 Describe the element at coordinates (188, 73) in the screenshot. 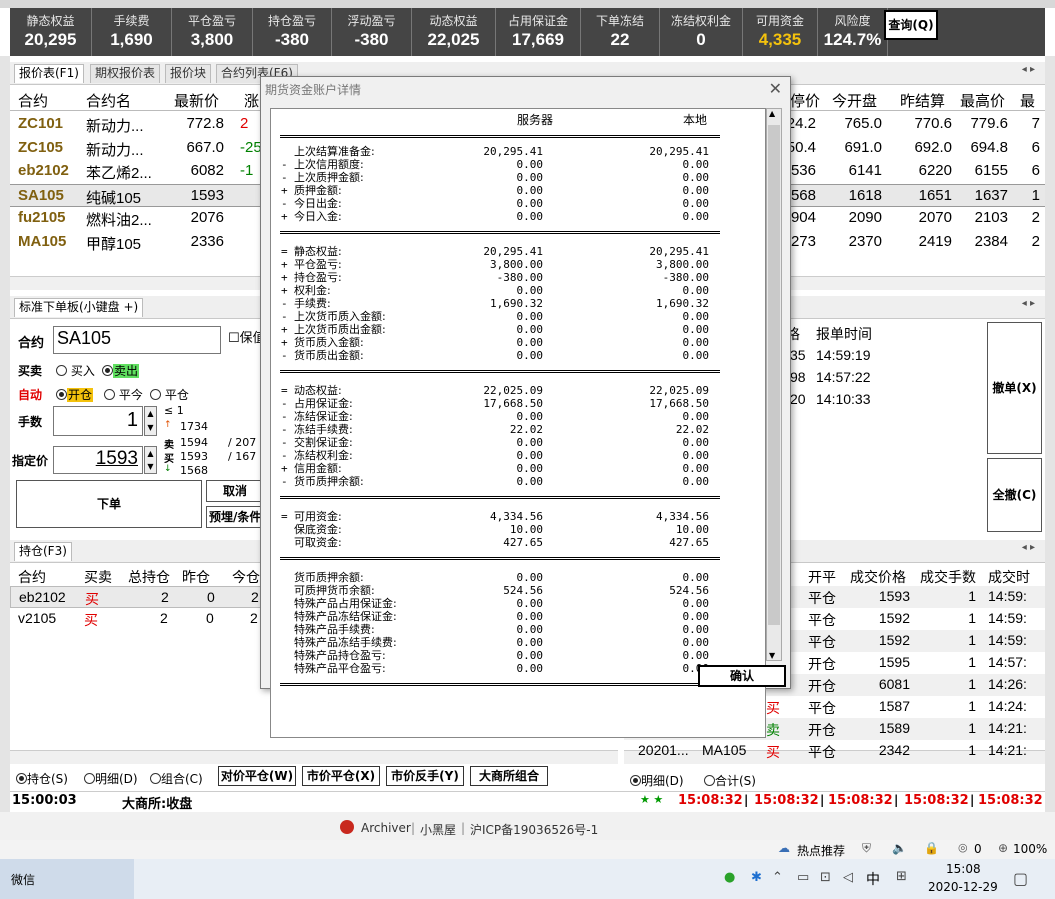

I see `tab-quote-block: 报价块` at that location.